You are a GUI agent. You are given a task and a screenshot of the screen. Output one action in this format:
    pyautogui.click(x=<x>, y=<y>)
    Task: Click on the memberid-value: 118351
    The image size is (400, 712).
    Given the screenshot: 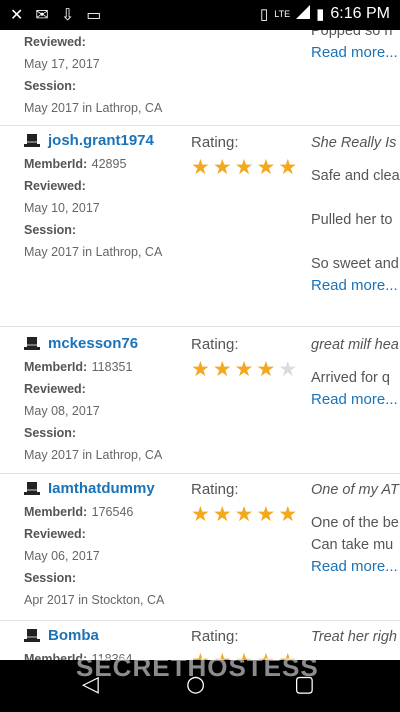 What is the action you would take?
    pyautogui.click(x=112, y=367)
    